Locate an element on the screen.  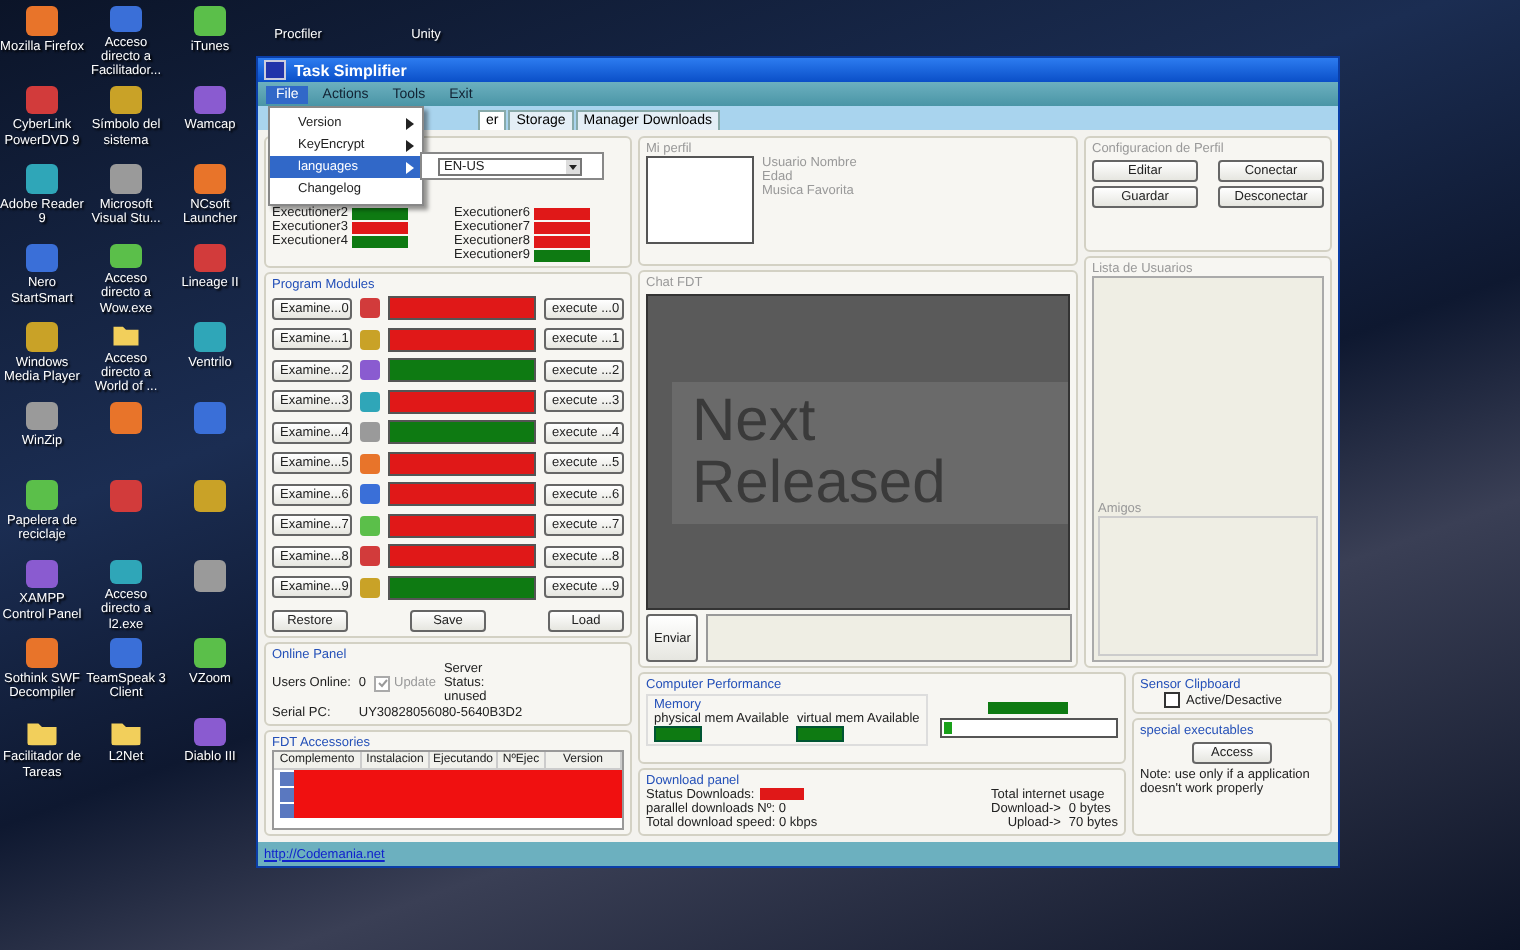
message-input is located at coordinates (889, 638).